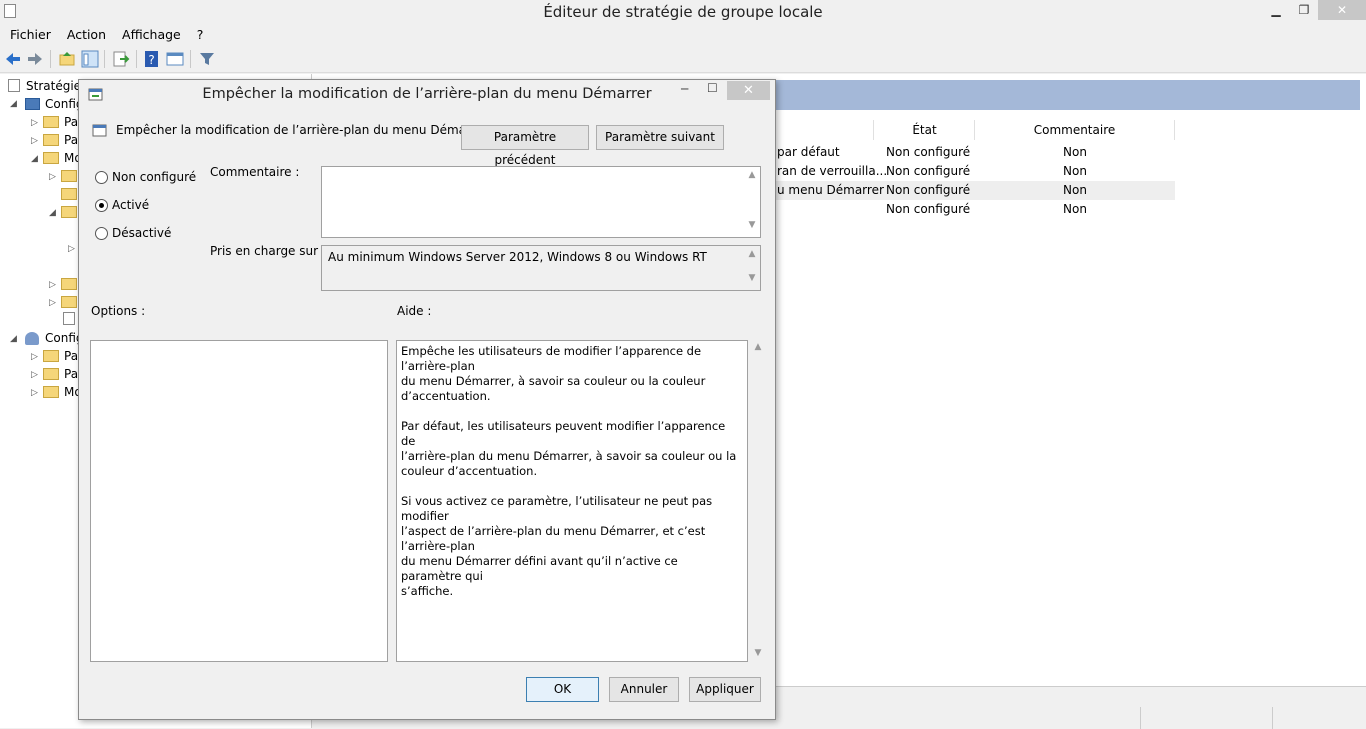  Describe the element at coordinates (683, 34) in the screenshot. I see `menu-bar: Fichier Action Affichage?` at that location.